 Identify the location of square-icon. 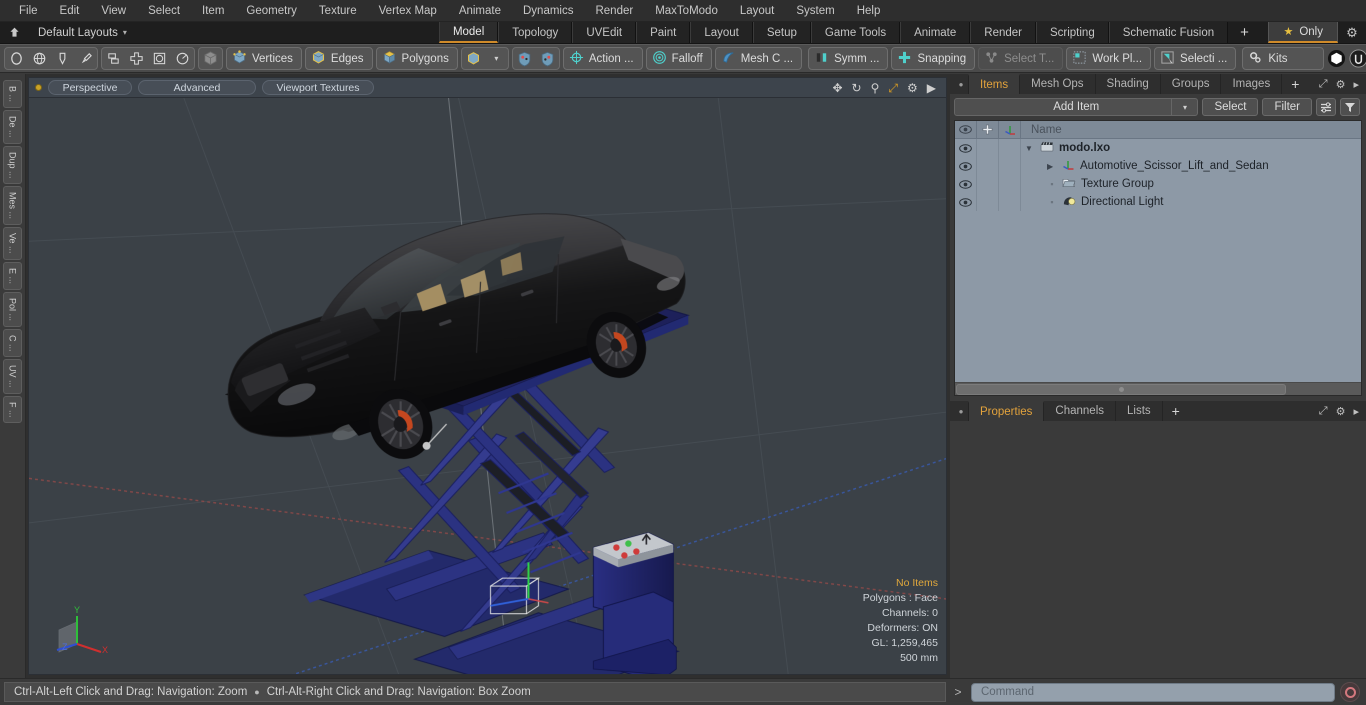
(159, 58).